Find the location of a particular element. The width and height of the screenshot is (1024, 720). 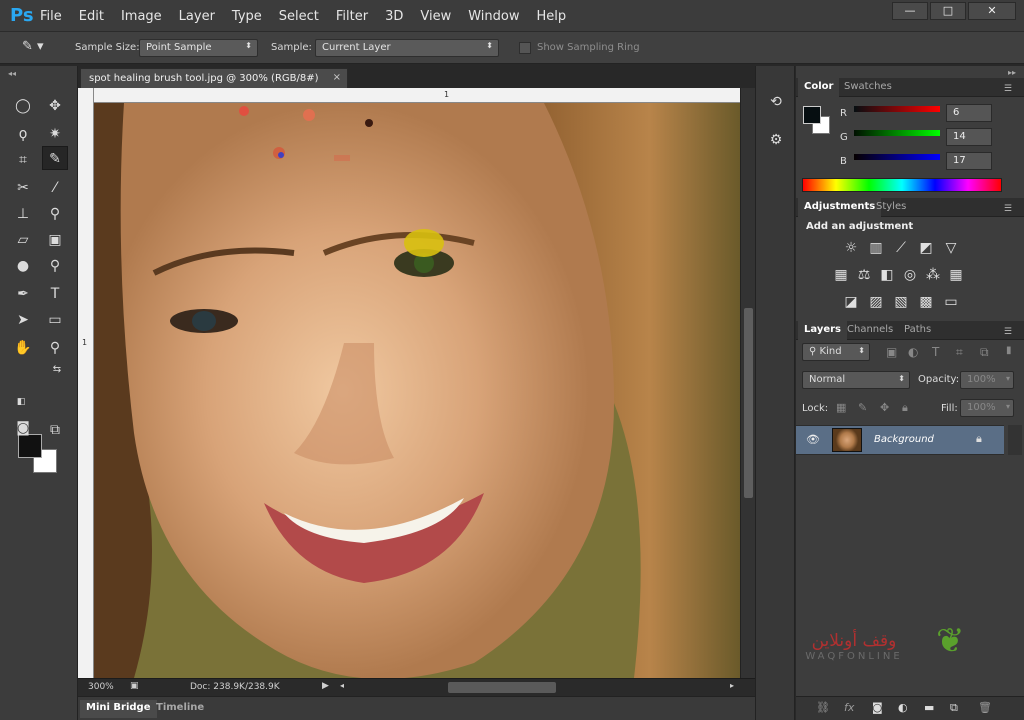

color-foreground-swatch is located at coordinates (812, 115).